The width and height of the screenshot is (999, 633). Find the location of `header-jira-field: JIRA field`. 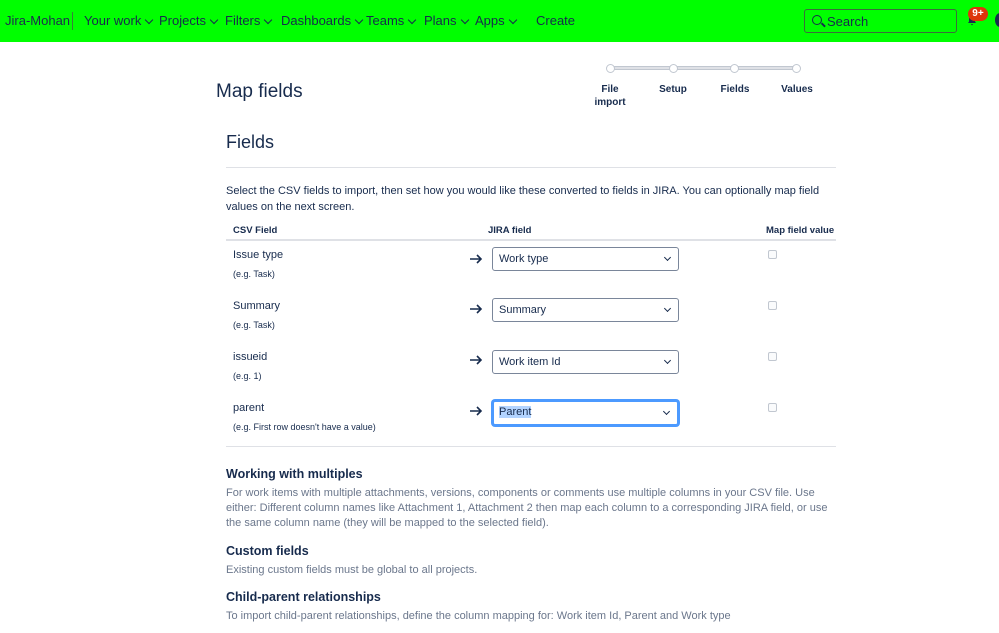

header-jira-field: JIRA field is located at coordinates (510, 230).